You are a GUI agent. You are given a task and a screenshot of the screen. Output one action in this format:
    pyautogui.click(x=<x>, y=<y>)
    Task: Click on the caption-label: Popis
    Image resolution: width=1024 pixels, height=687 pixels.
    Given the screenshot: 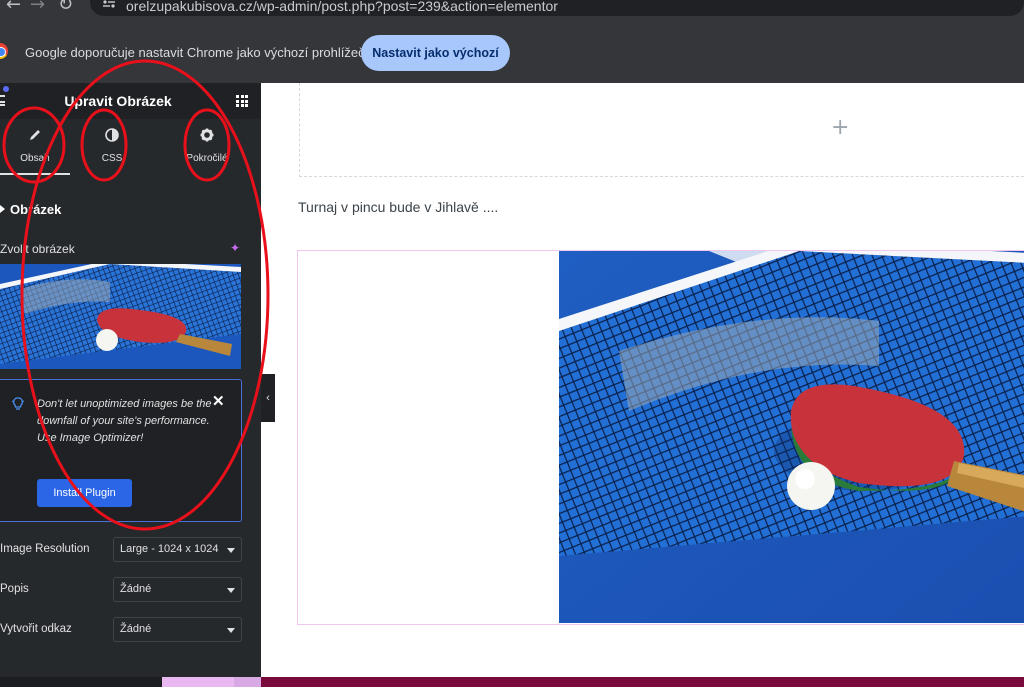 What is the action you would take?
    pyautogui.click(x=14, y=589)
    